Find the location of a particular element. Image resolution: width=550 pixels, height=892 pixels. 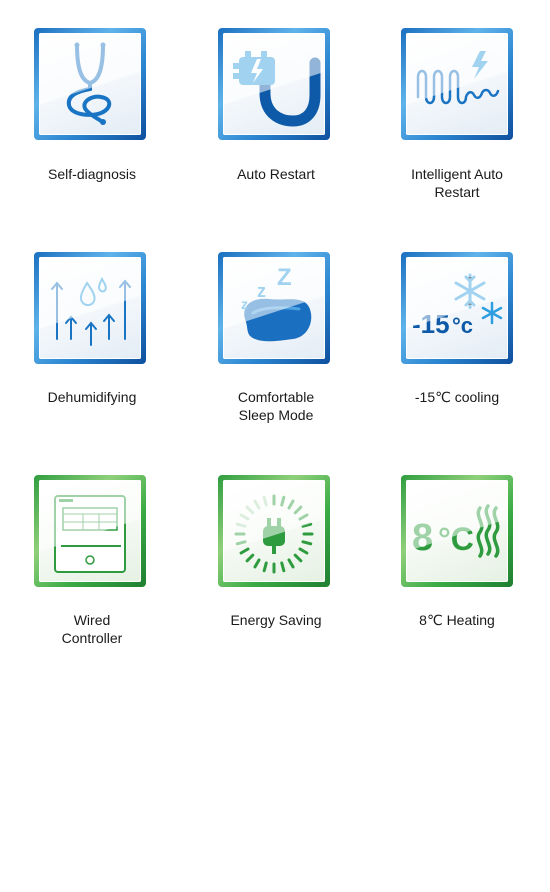

eight-text: 8 is located at coordinates (422, 538).